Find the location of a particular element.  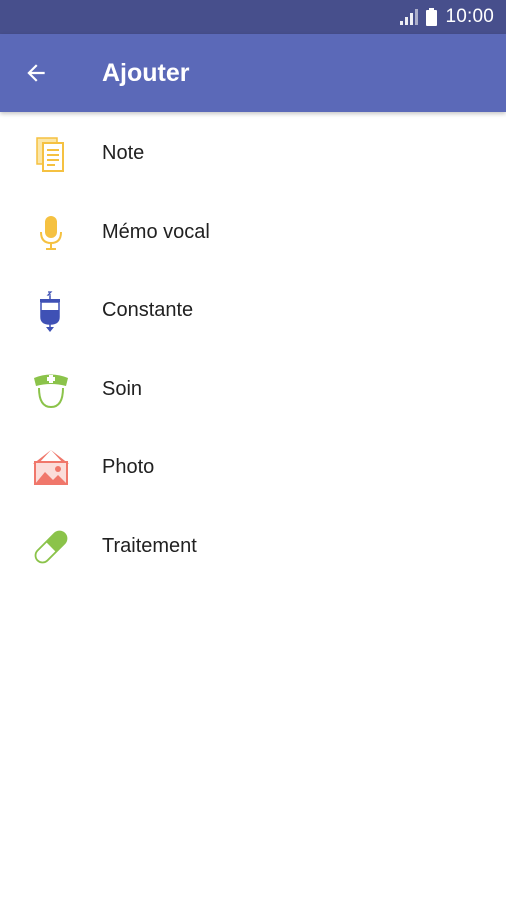

menu-item-label: Mémo vocal is located at coordinates (156, 231).